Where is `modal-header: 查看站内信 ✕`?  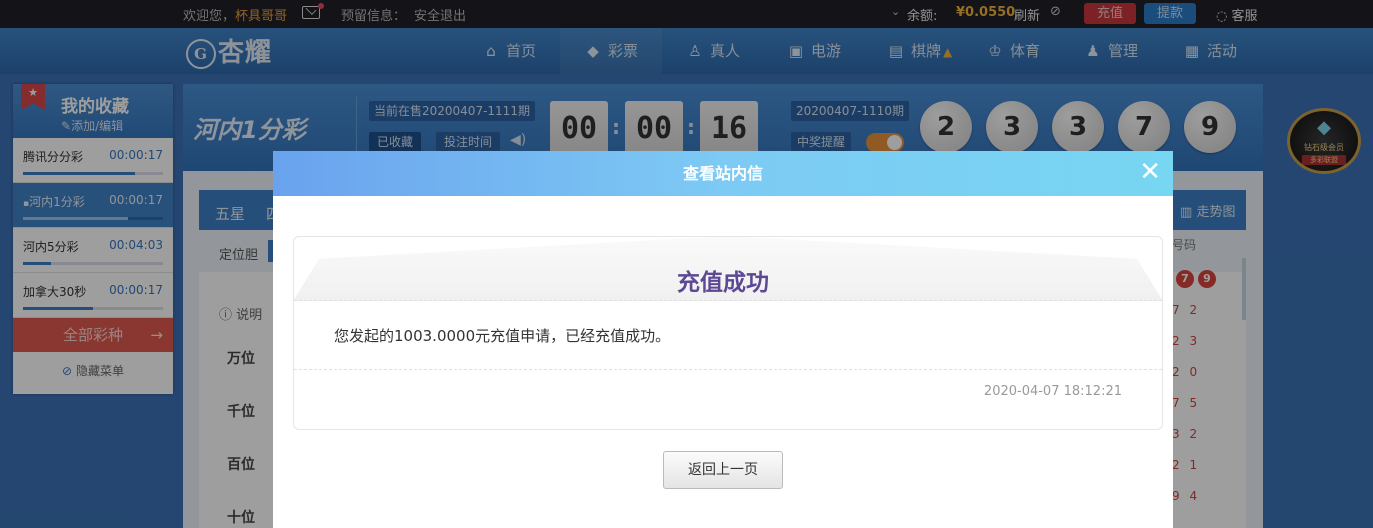 modal-header: 查看站内信 ✕ is located at coordinates (723, 173).